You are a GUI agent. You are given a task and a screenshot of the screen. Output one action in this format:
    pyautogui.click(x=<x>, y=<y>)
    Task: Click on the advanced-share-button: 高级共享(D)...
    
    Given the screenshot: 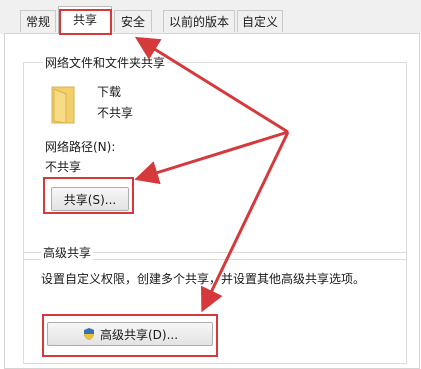 What is the action you would take?
    pyautogui.click(x=130, y=334)
    